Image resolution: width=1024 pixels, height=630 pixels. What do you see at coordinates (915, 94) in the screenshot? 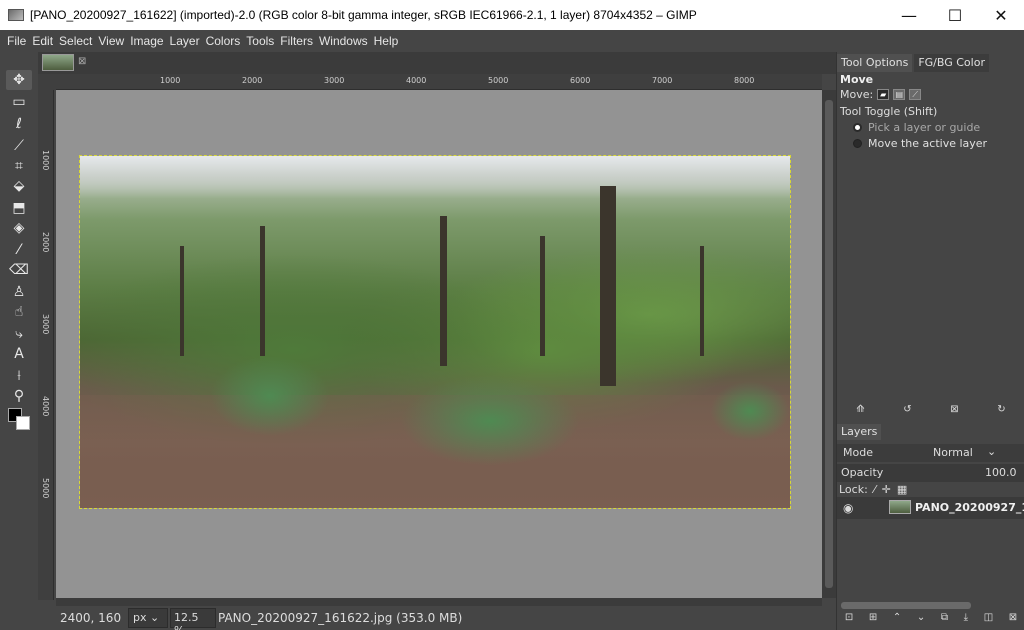
I see `move-path-mode-icon: ⟋` at bounding box center [915, 94].